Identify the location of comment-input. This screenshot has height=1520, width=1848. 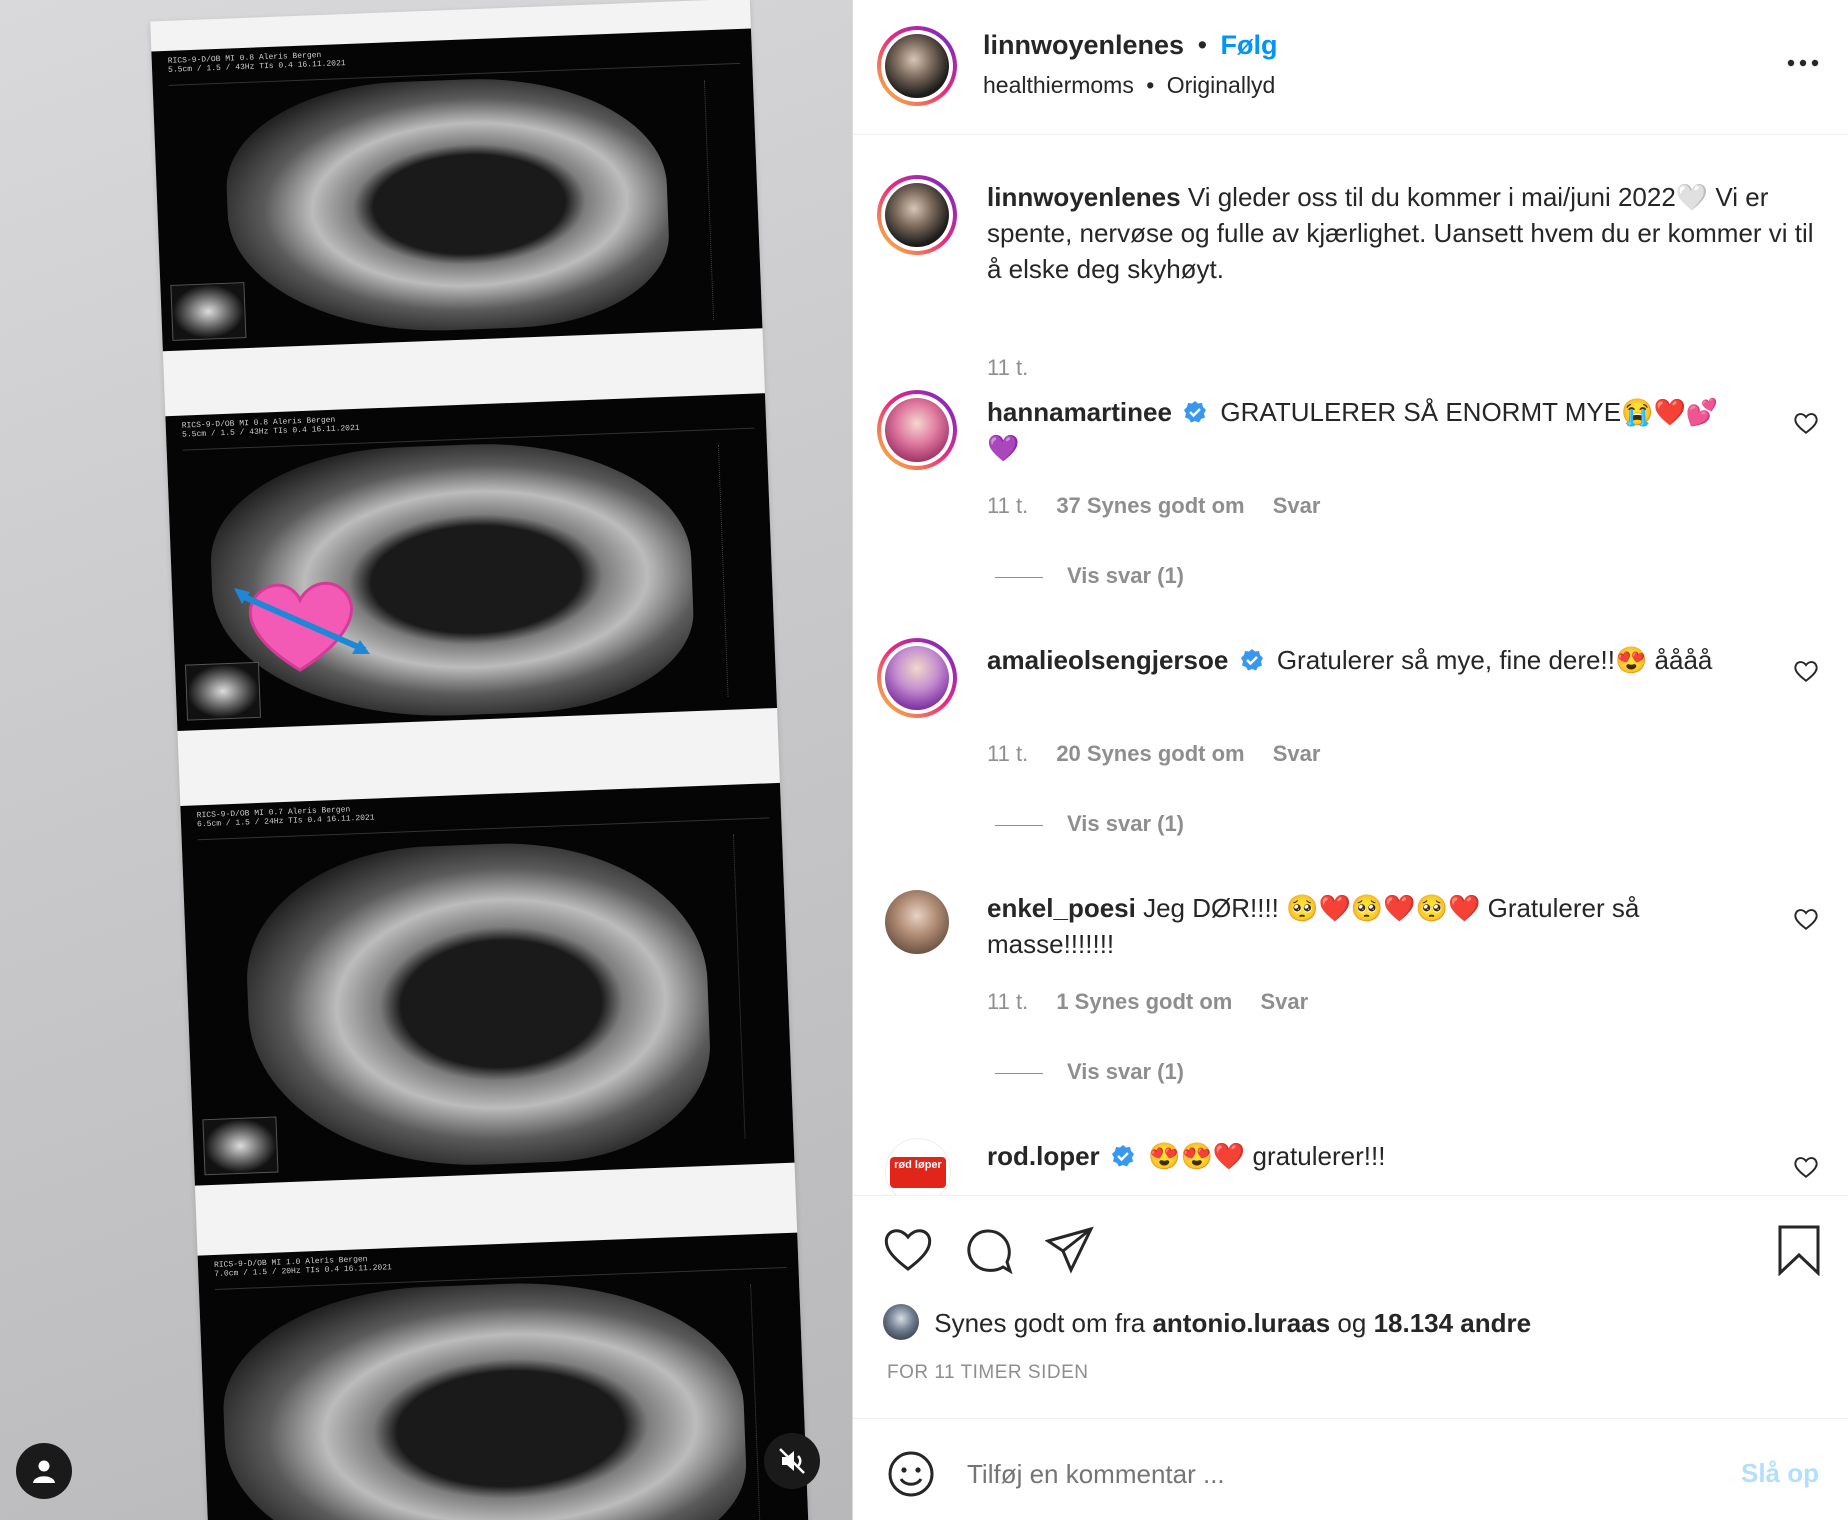
(1327, 1474).